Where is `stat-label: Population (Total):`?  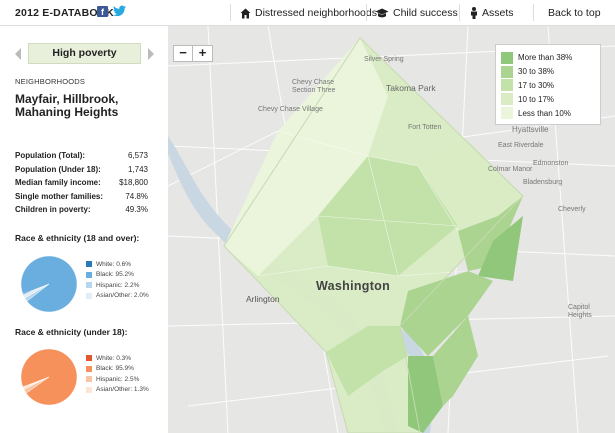
stat-label: Population (Total): is located at coordinates (50, 155).